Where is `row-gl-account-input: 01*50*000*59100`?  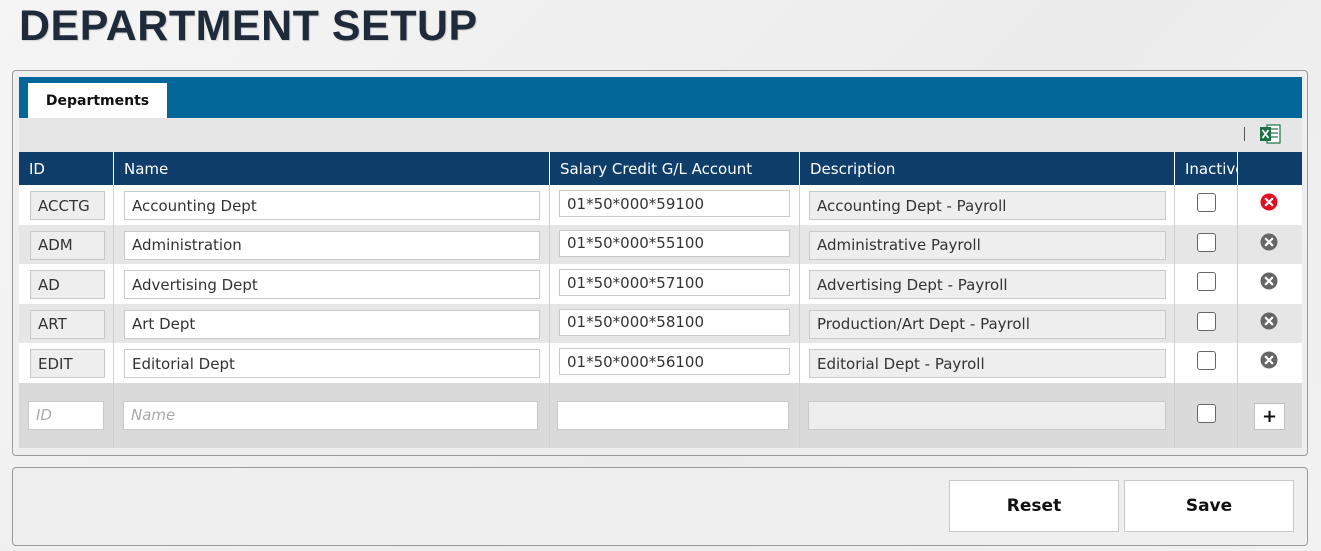
row-gl-account-input: 01*50*000*59100 is located at coordinates (674, 203).